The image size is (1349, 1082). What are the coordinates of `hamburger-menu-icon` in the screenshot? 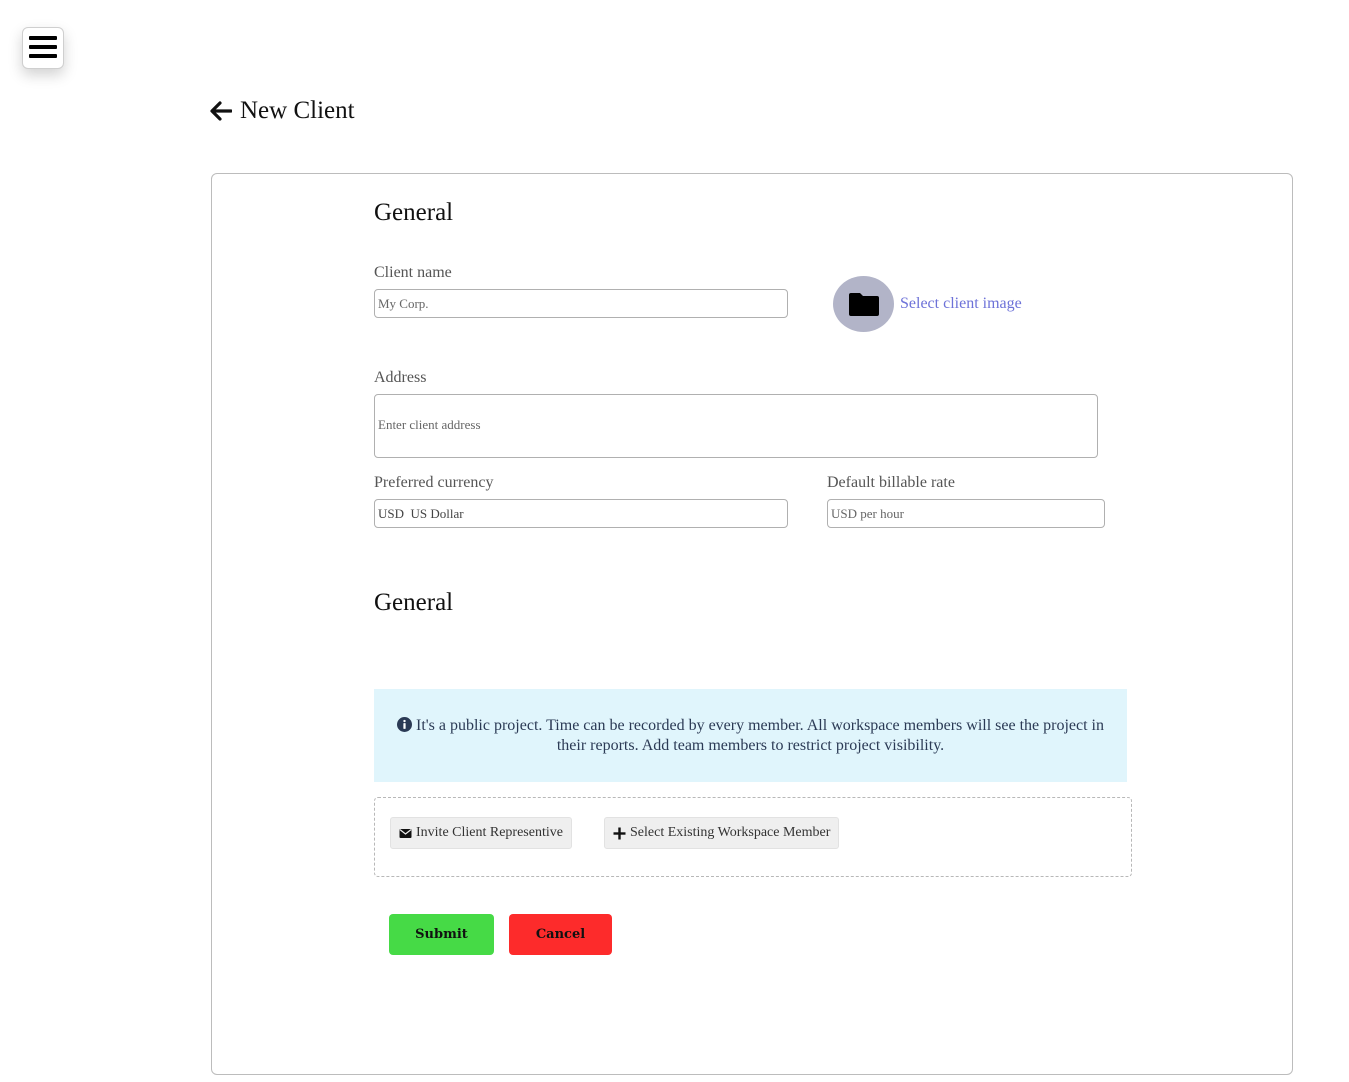 It's located at (43, 48).